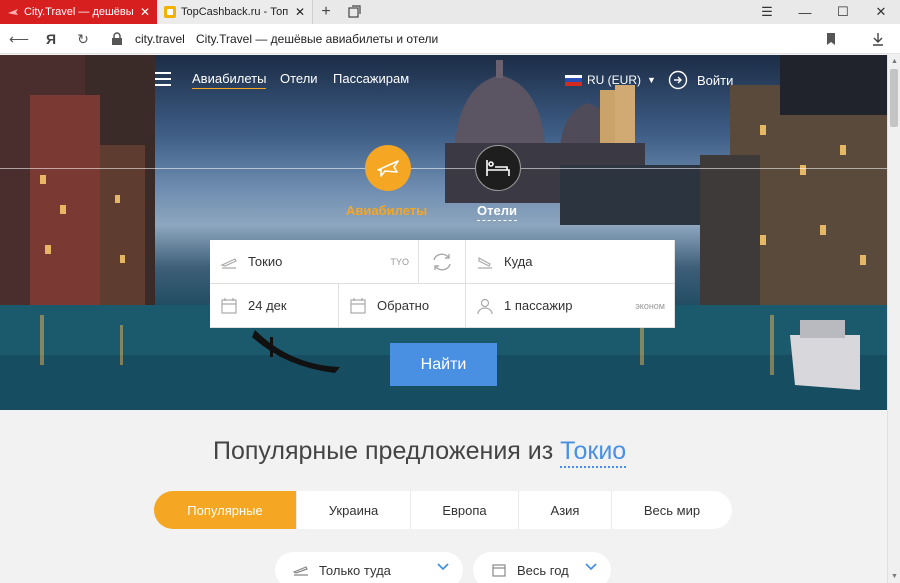 Image resolution: width=900 pixels, height=583 pixels. What do you see at coordinates (573, 80) in the screenshot?
I see `russia-flag-icon` at bounding box center [573, 80].